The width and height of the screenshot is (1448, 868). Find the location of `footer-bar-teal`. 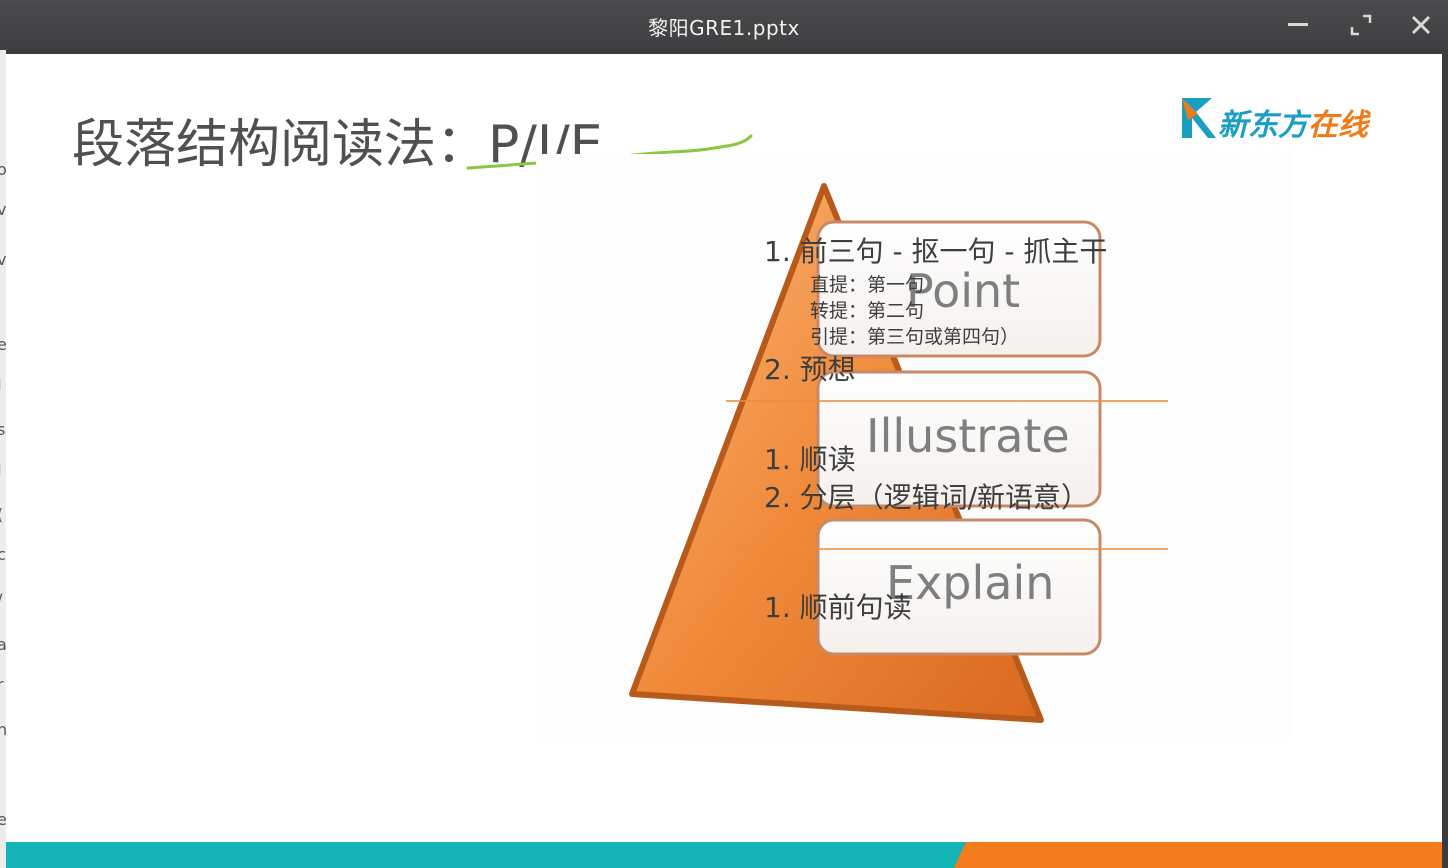

footer-bar-teal is located at coordinates (486, 855).